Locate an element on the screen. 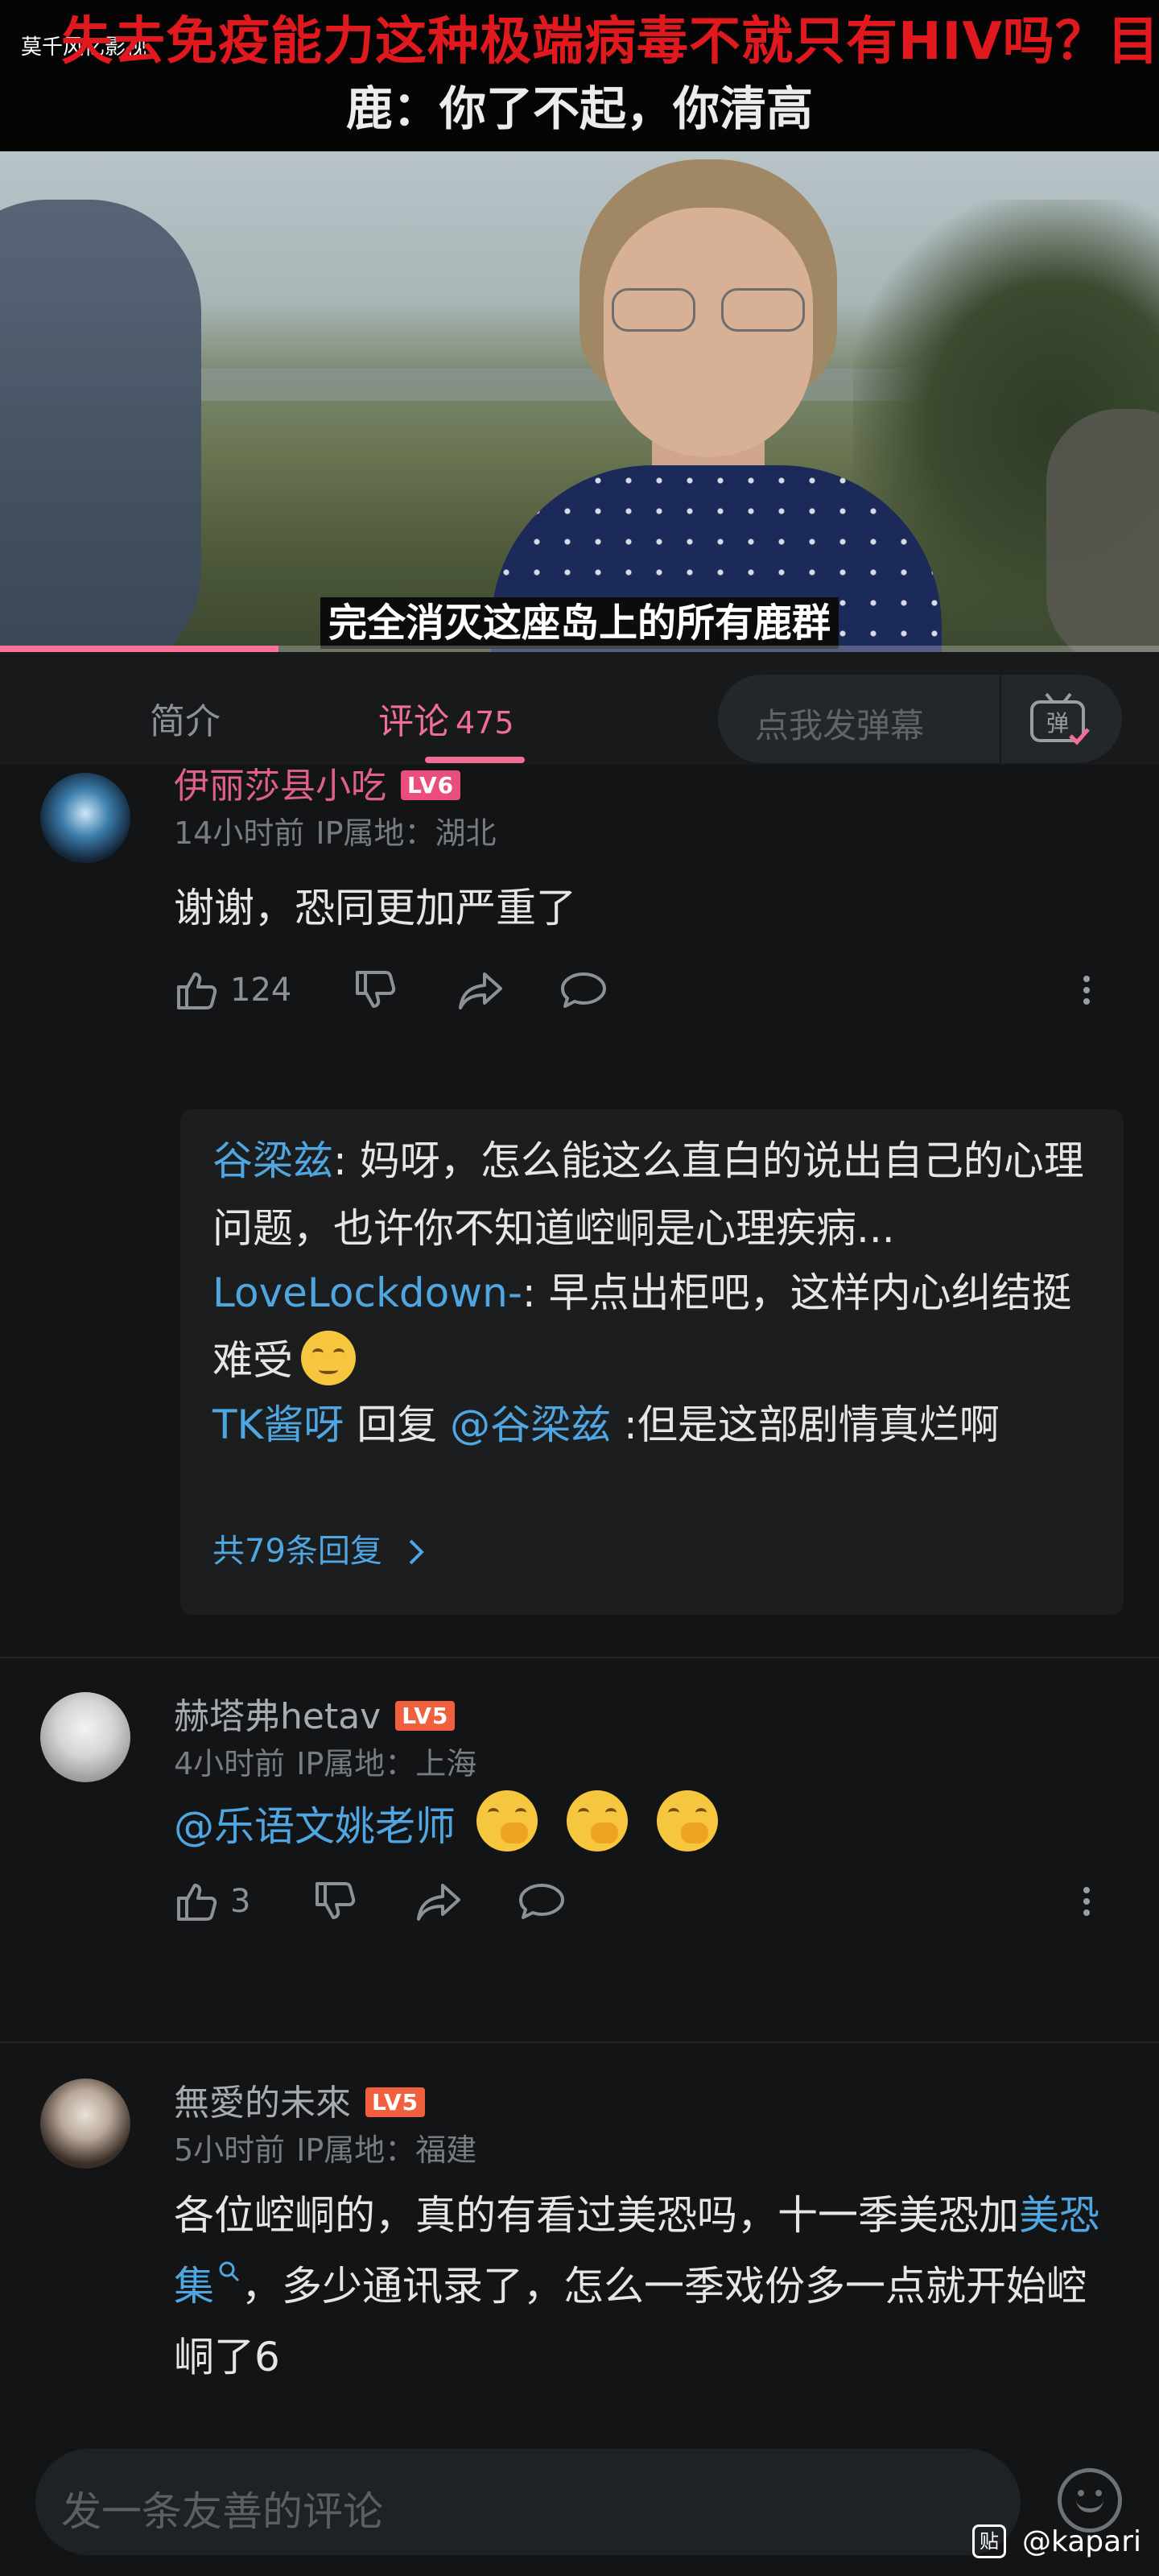  danmaku-toggle-label: 弹 is located at coordinates (1057, 723).